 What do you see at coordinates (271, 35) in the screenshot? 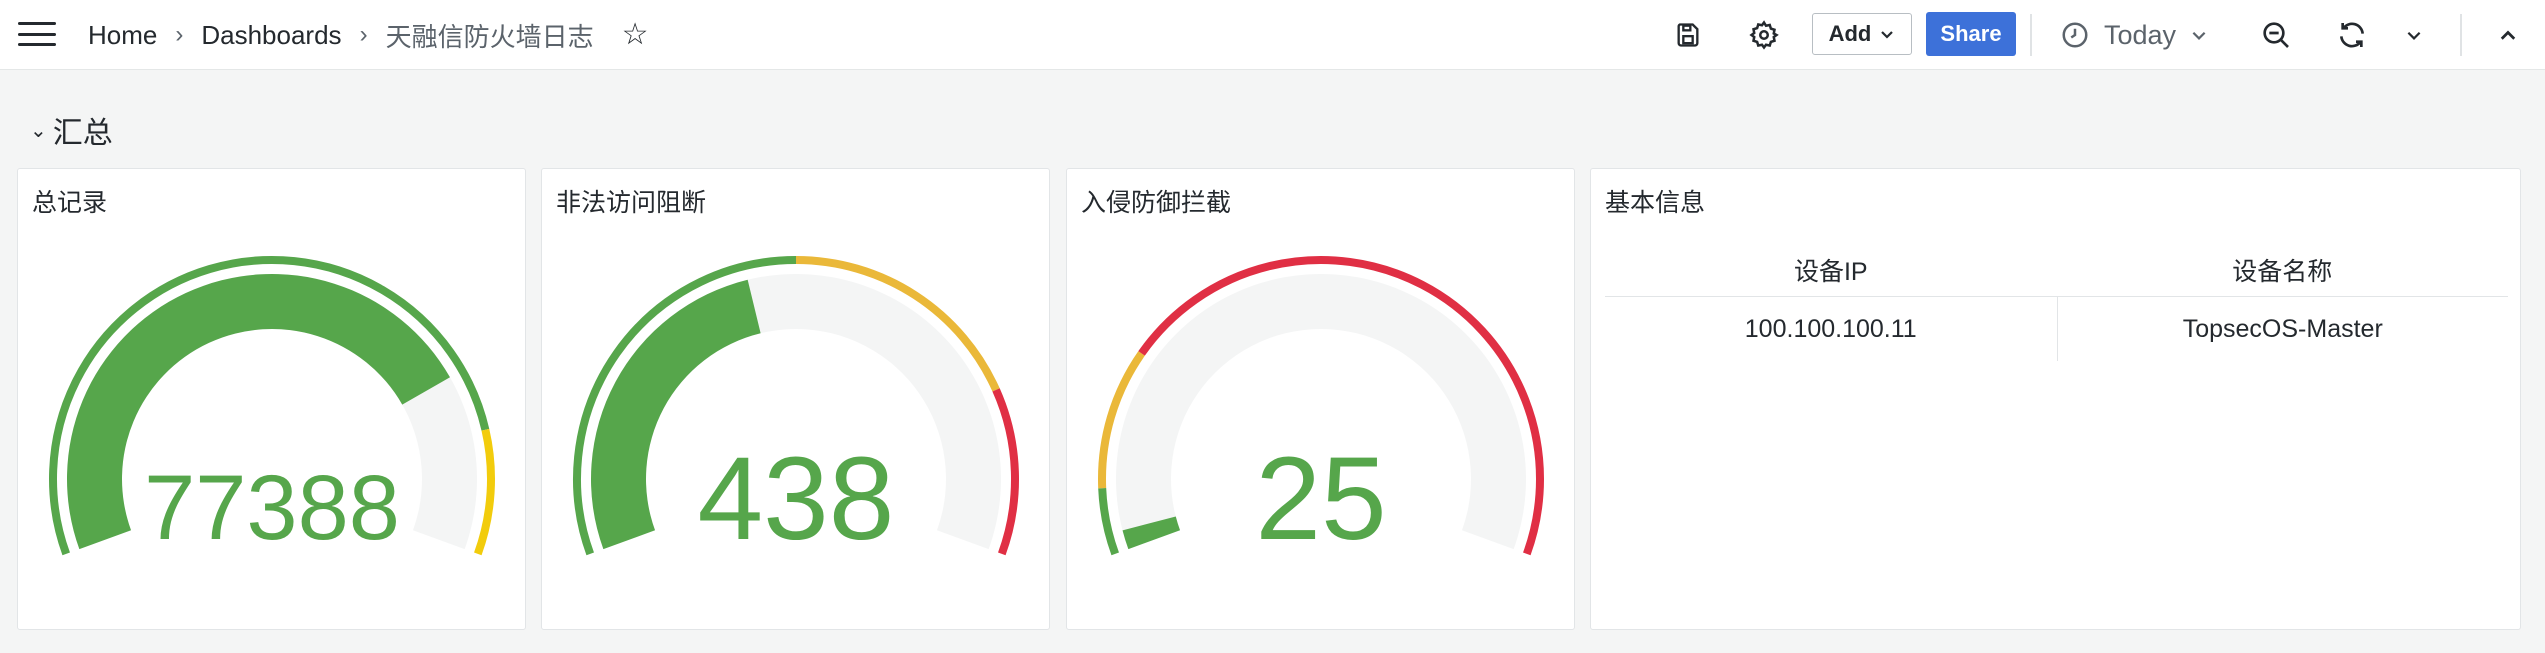
I see `breadcrumb-dashboards: Dashboards` at bounding box center [271, 35].